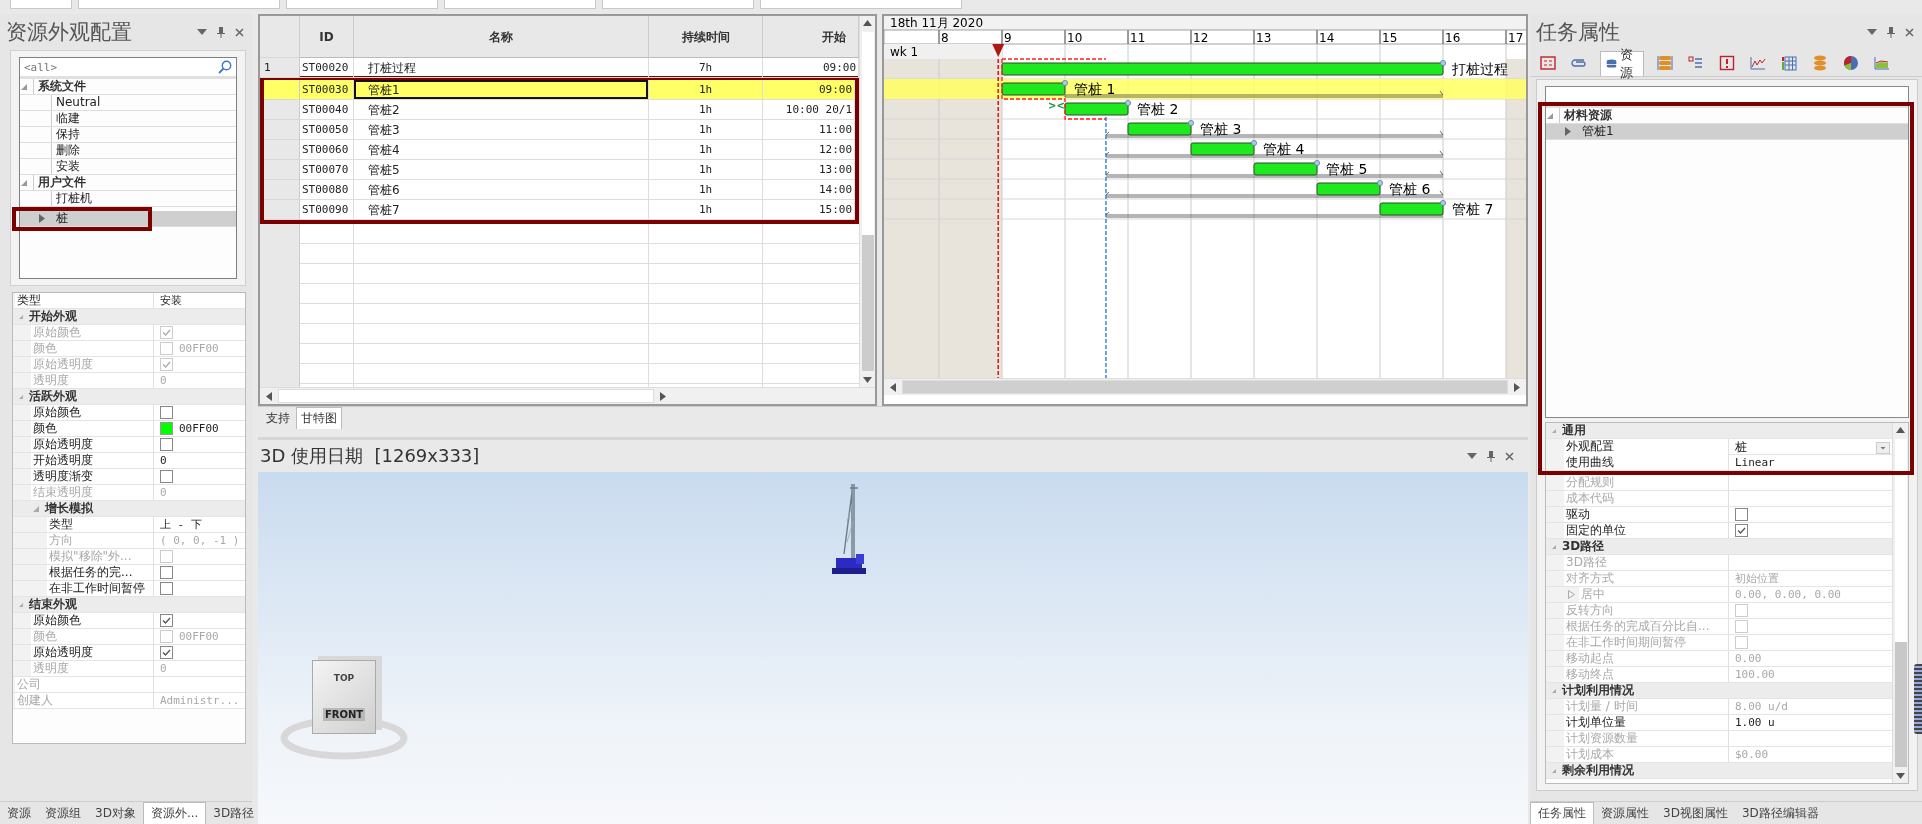 The image size is (1922, 824). Describe the element at coordinates (1883, 447) in the screenshot. I see `dropdown-button-icon` at that location.